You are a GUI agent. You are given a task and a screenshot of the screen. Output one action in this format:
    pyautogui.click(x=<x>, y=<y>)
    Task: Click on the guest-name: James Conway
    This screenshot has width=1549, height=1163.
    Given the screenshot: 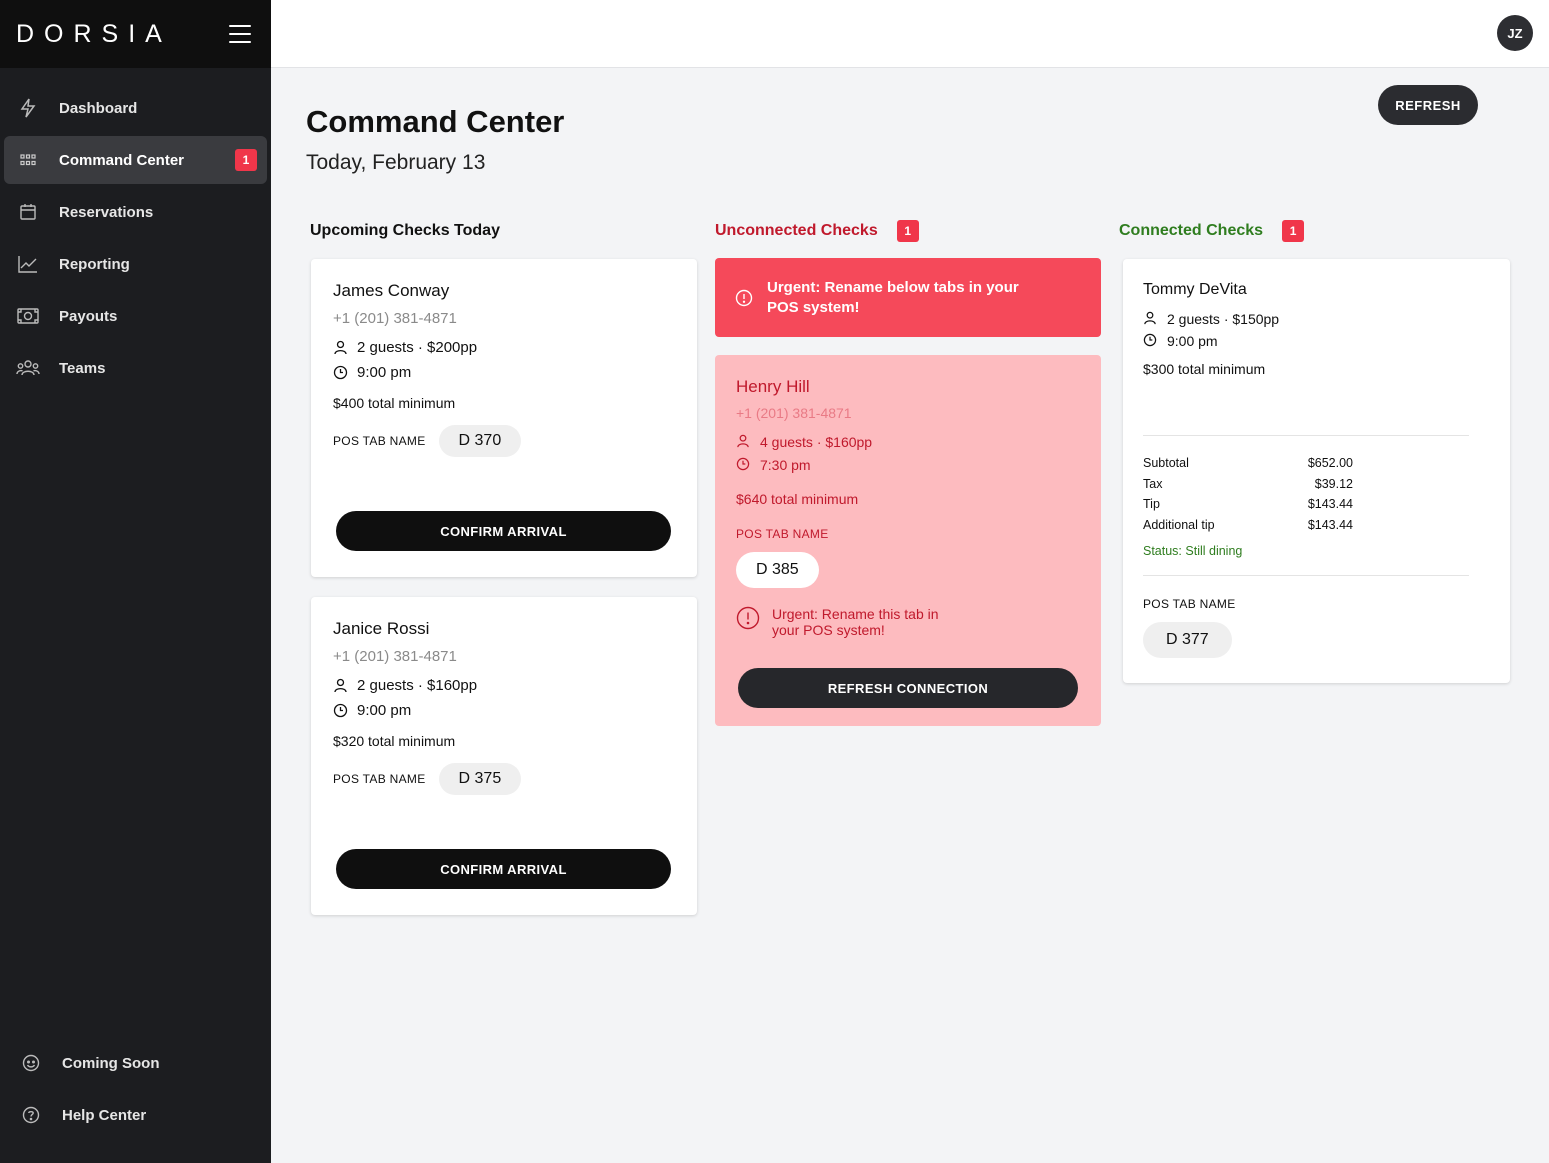 What is the action you would take?
    pyautogui.click(x=391, y=290)
    